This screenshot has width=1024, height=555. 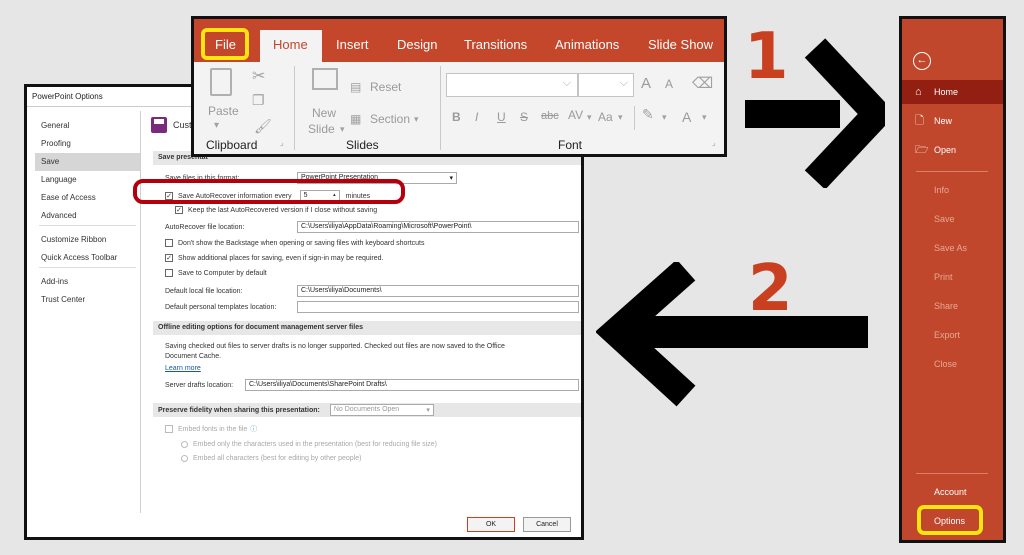 I want to click on nav-language: Language, so click(x=87, y=180).